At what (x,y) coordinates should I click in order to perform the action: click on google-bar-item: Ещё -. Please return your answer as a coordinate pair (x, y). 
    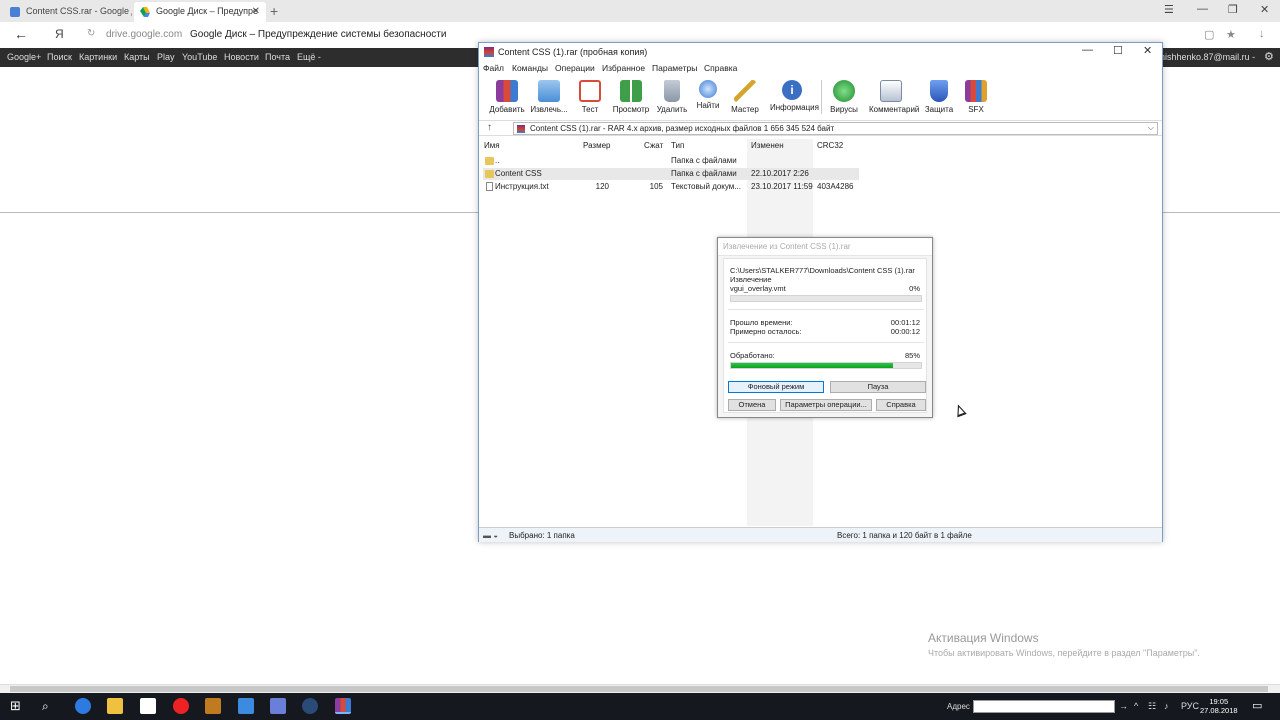
    Looking at the image, I should click on (309, 57).